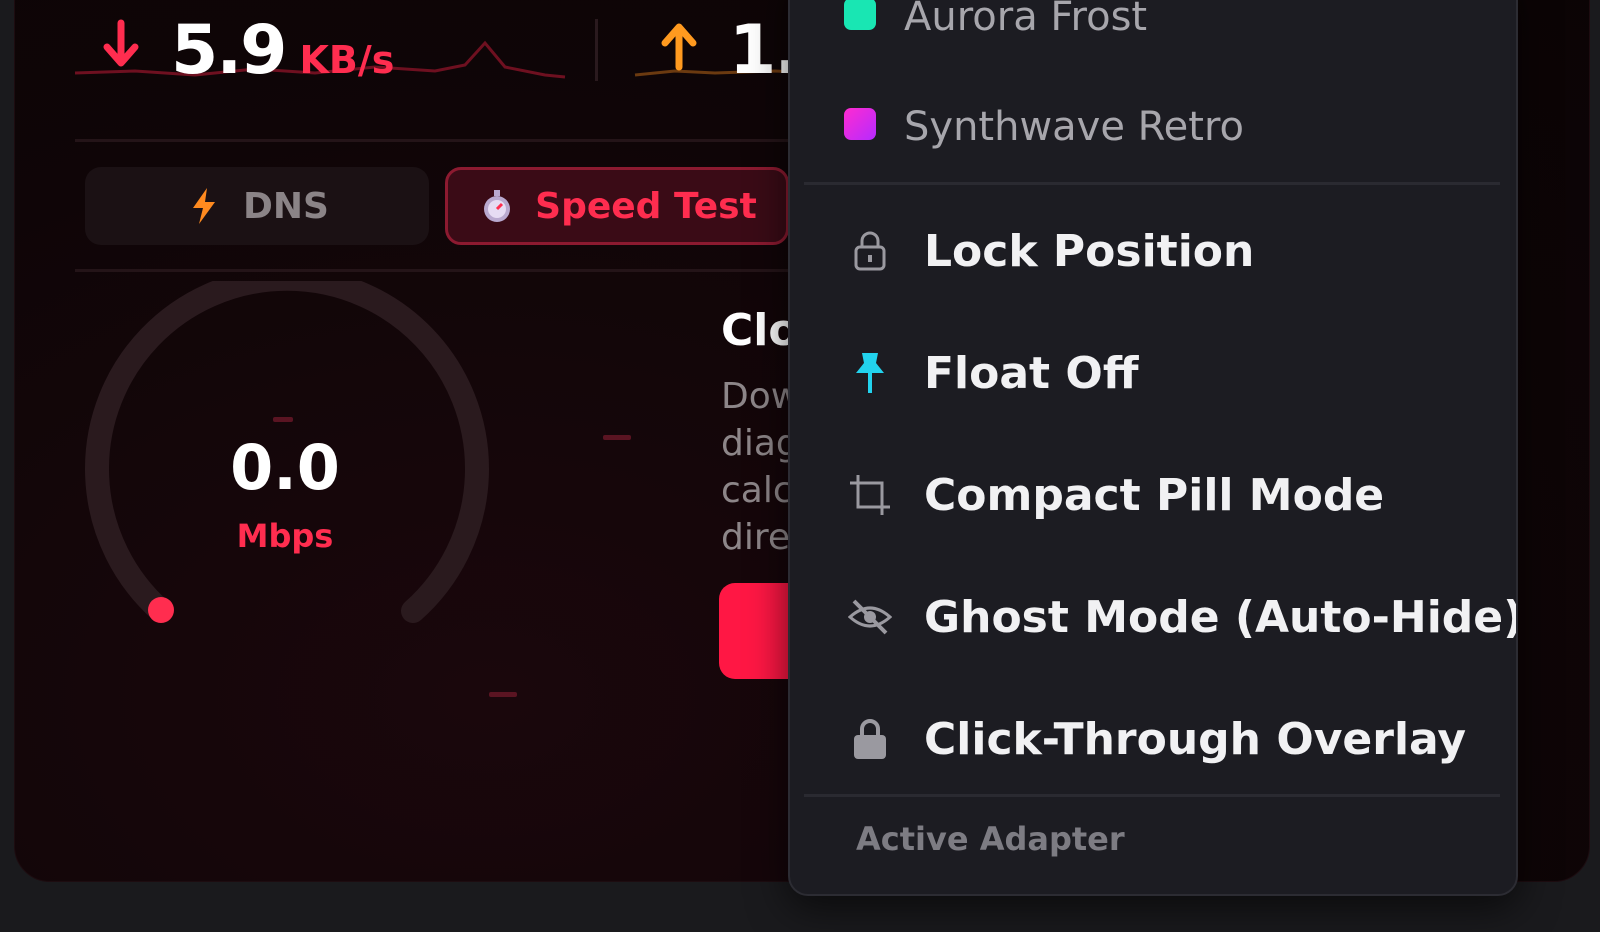 The width and height of the screenshot is (1600, 932). What do you see at coordinates (1153, 36) in the screenshot?
I see `theme-aurora-frost: Aurora Frost` at bounding box center [1153, 36].